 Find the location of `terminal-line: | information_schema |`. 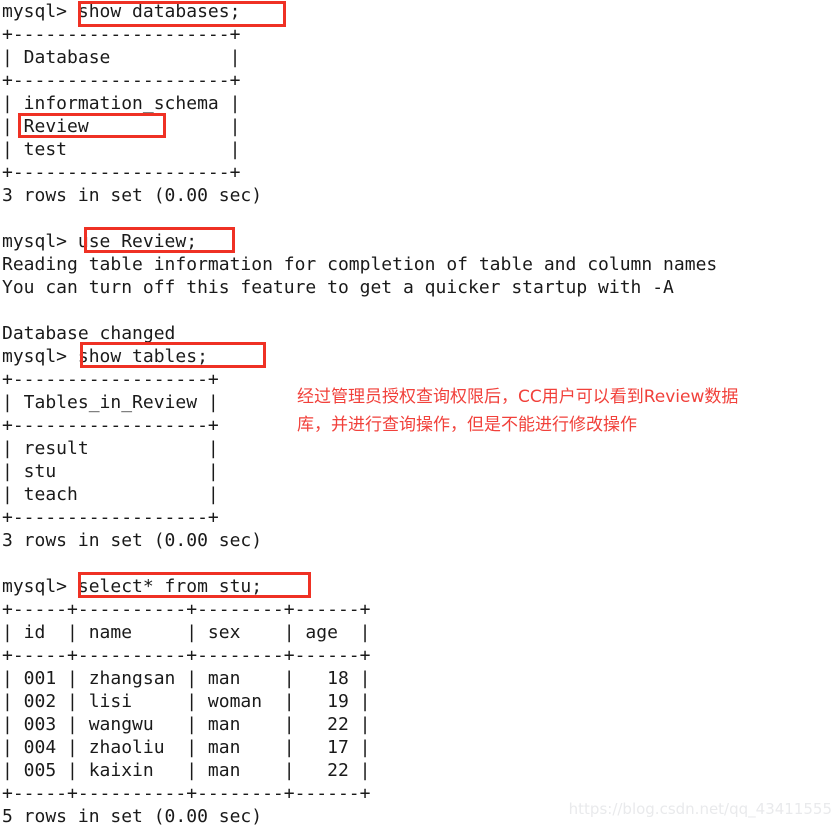

terminal-line: | information_schema | is located at coordinates (121, 103).